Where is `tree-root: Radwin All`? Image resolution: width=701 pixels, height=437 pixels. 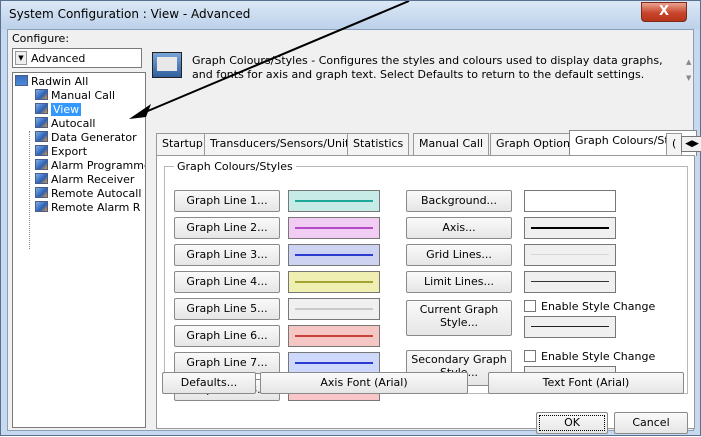 tree-root: Radwin All is located at coordinates (51, 82).